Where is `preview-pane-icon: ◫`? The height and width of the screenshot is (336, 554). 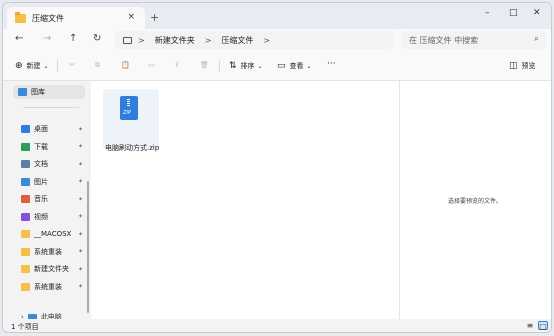
preview-pane-icon: ◫ is located at coordinates (513, 66).